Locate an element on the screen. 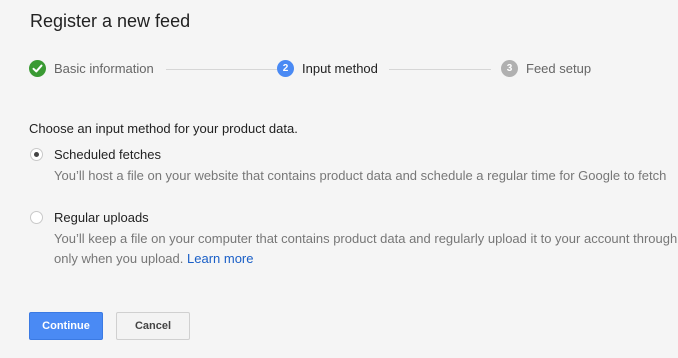  continue-button: Continue is located at coordinates (66, 326).